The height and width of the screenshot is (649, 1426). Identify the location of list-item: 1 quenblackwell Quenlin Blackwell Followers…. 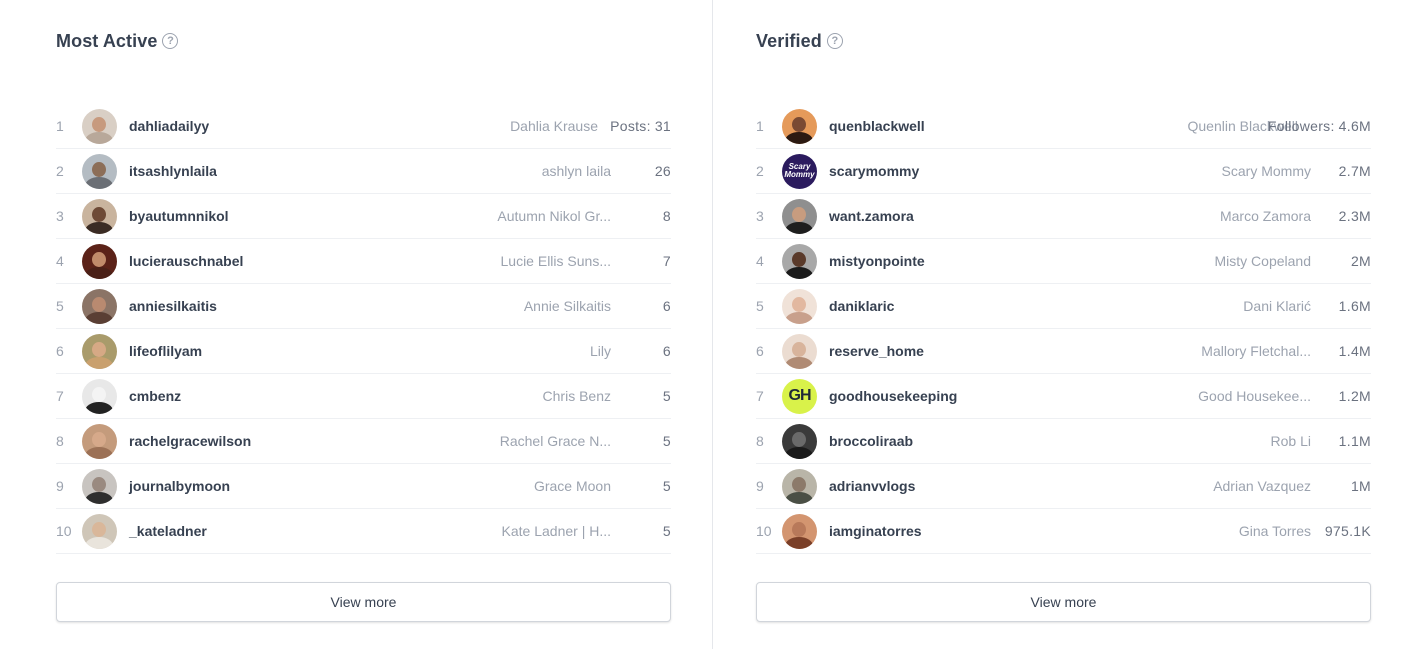
(1063, 126).